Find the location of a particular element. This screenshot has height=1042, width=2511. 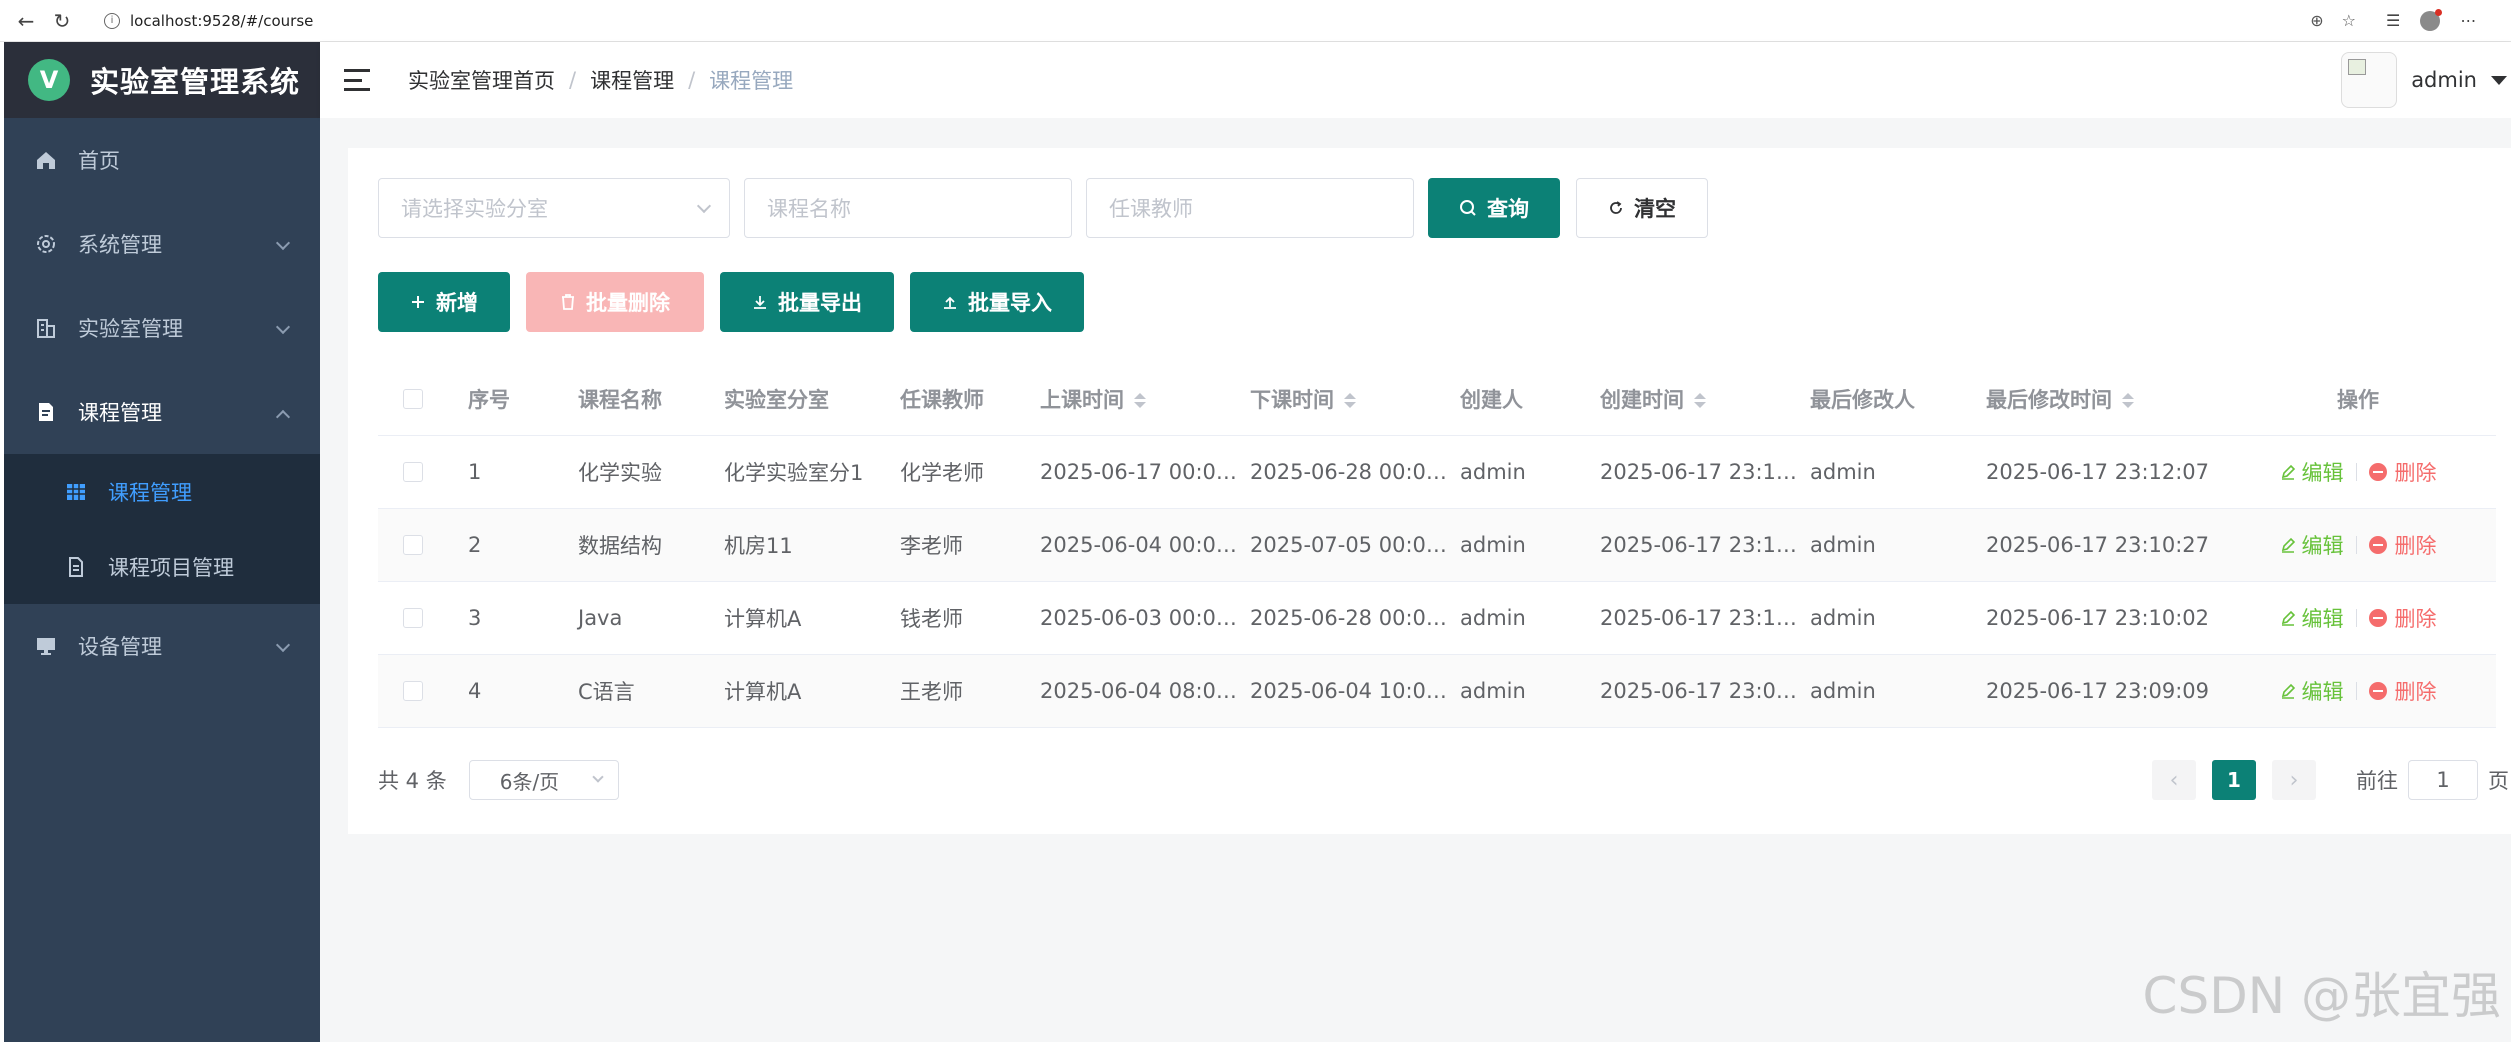

back-icon: ← is located at coordinates (26, 21).